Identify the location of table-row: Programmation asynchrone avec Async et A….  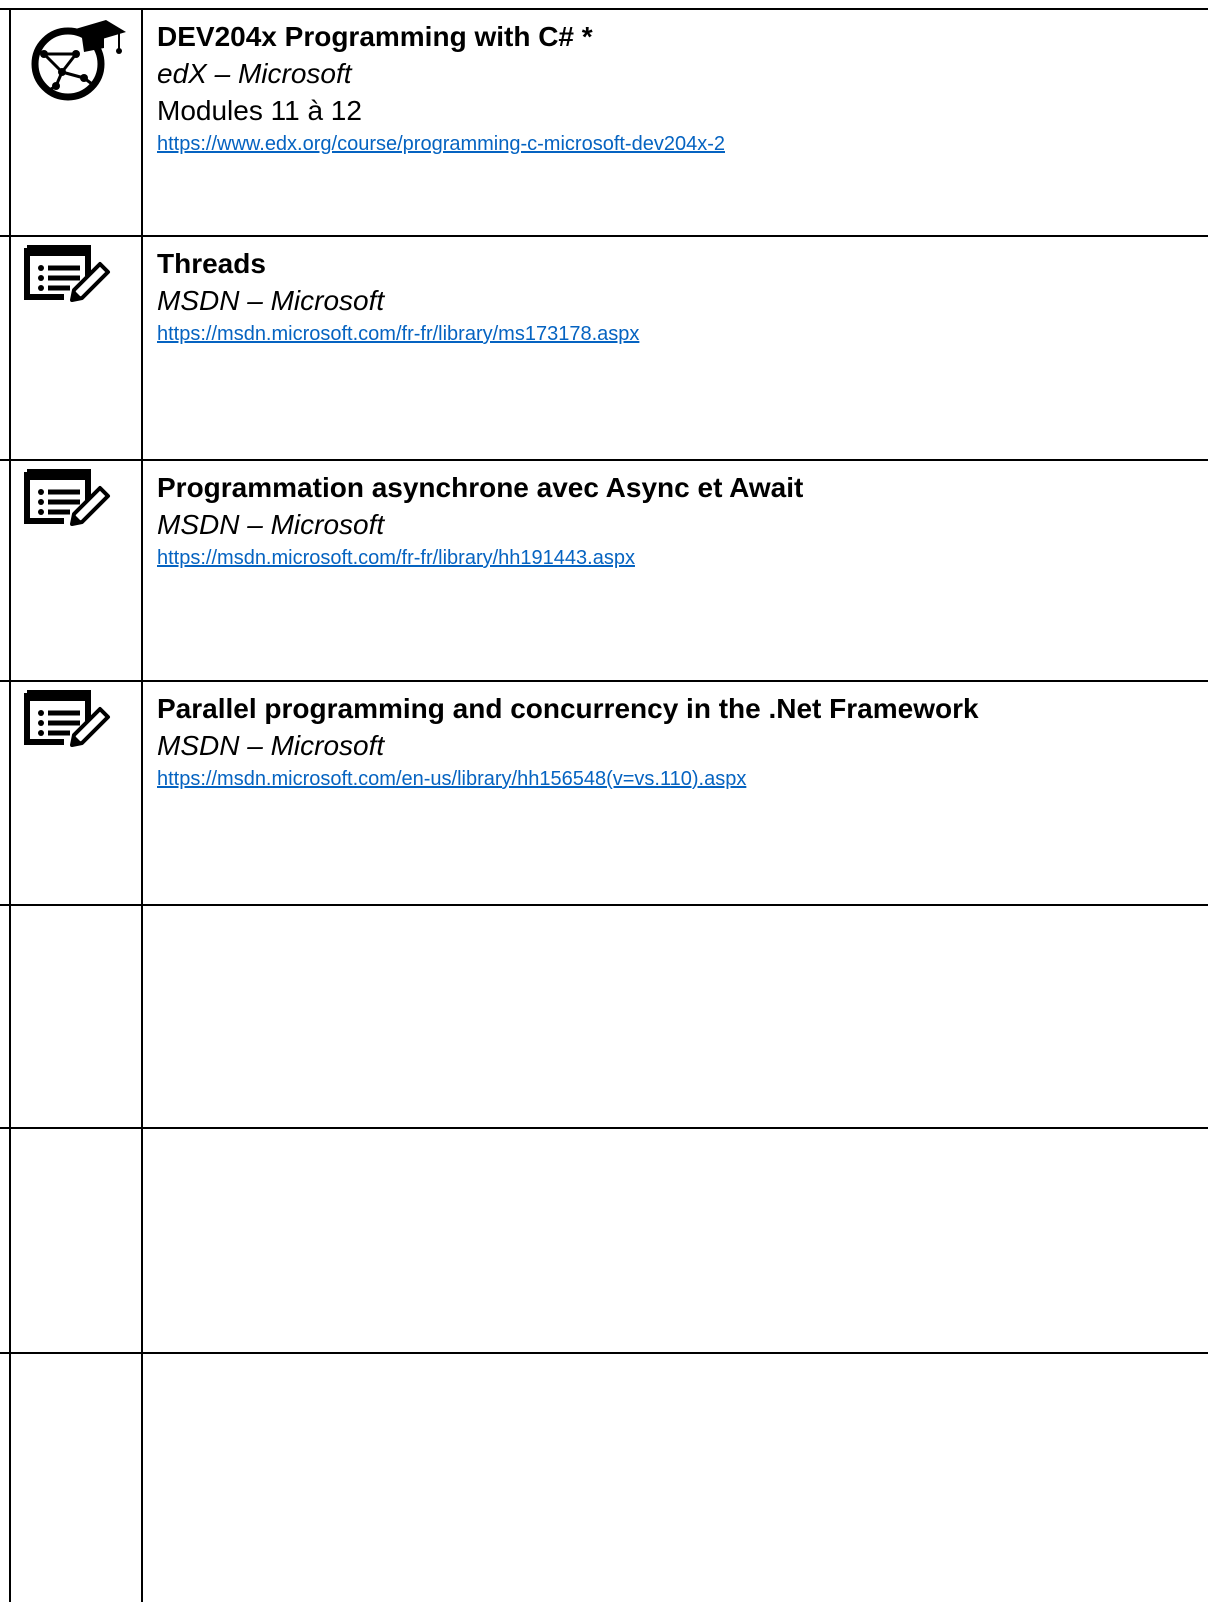
(604, 570).